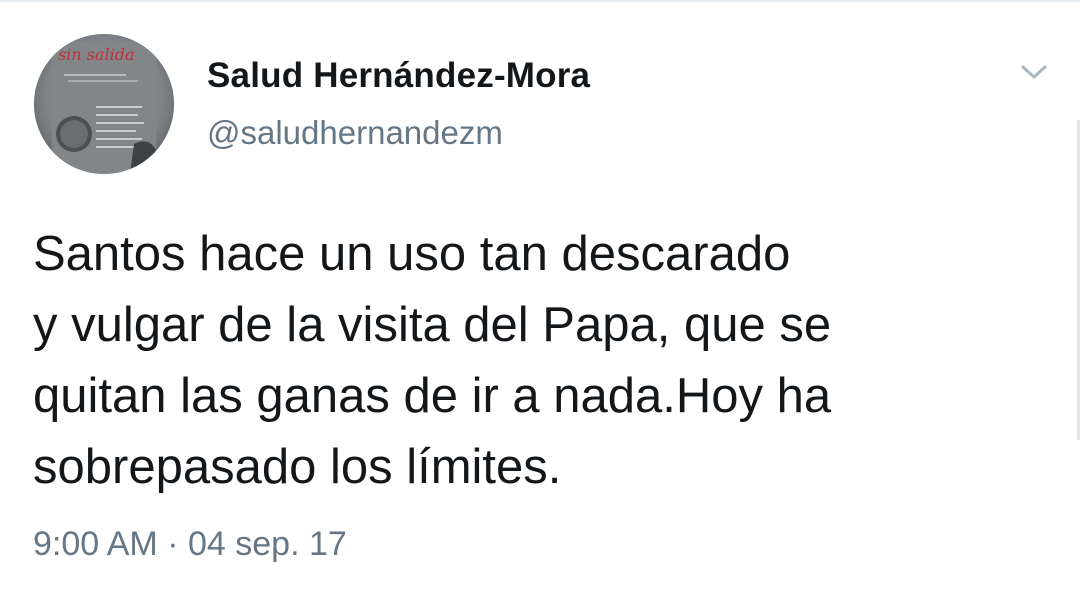 Image resolution: width=1080 pixels, height=599 pixels. What do you see at coordinates (267, 544) in the screenshot?
I see `tweet-date: 04 sep. 17` at bounding box center [267, 544].